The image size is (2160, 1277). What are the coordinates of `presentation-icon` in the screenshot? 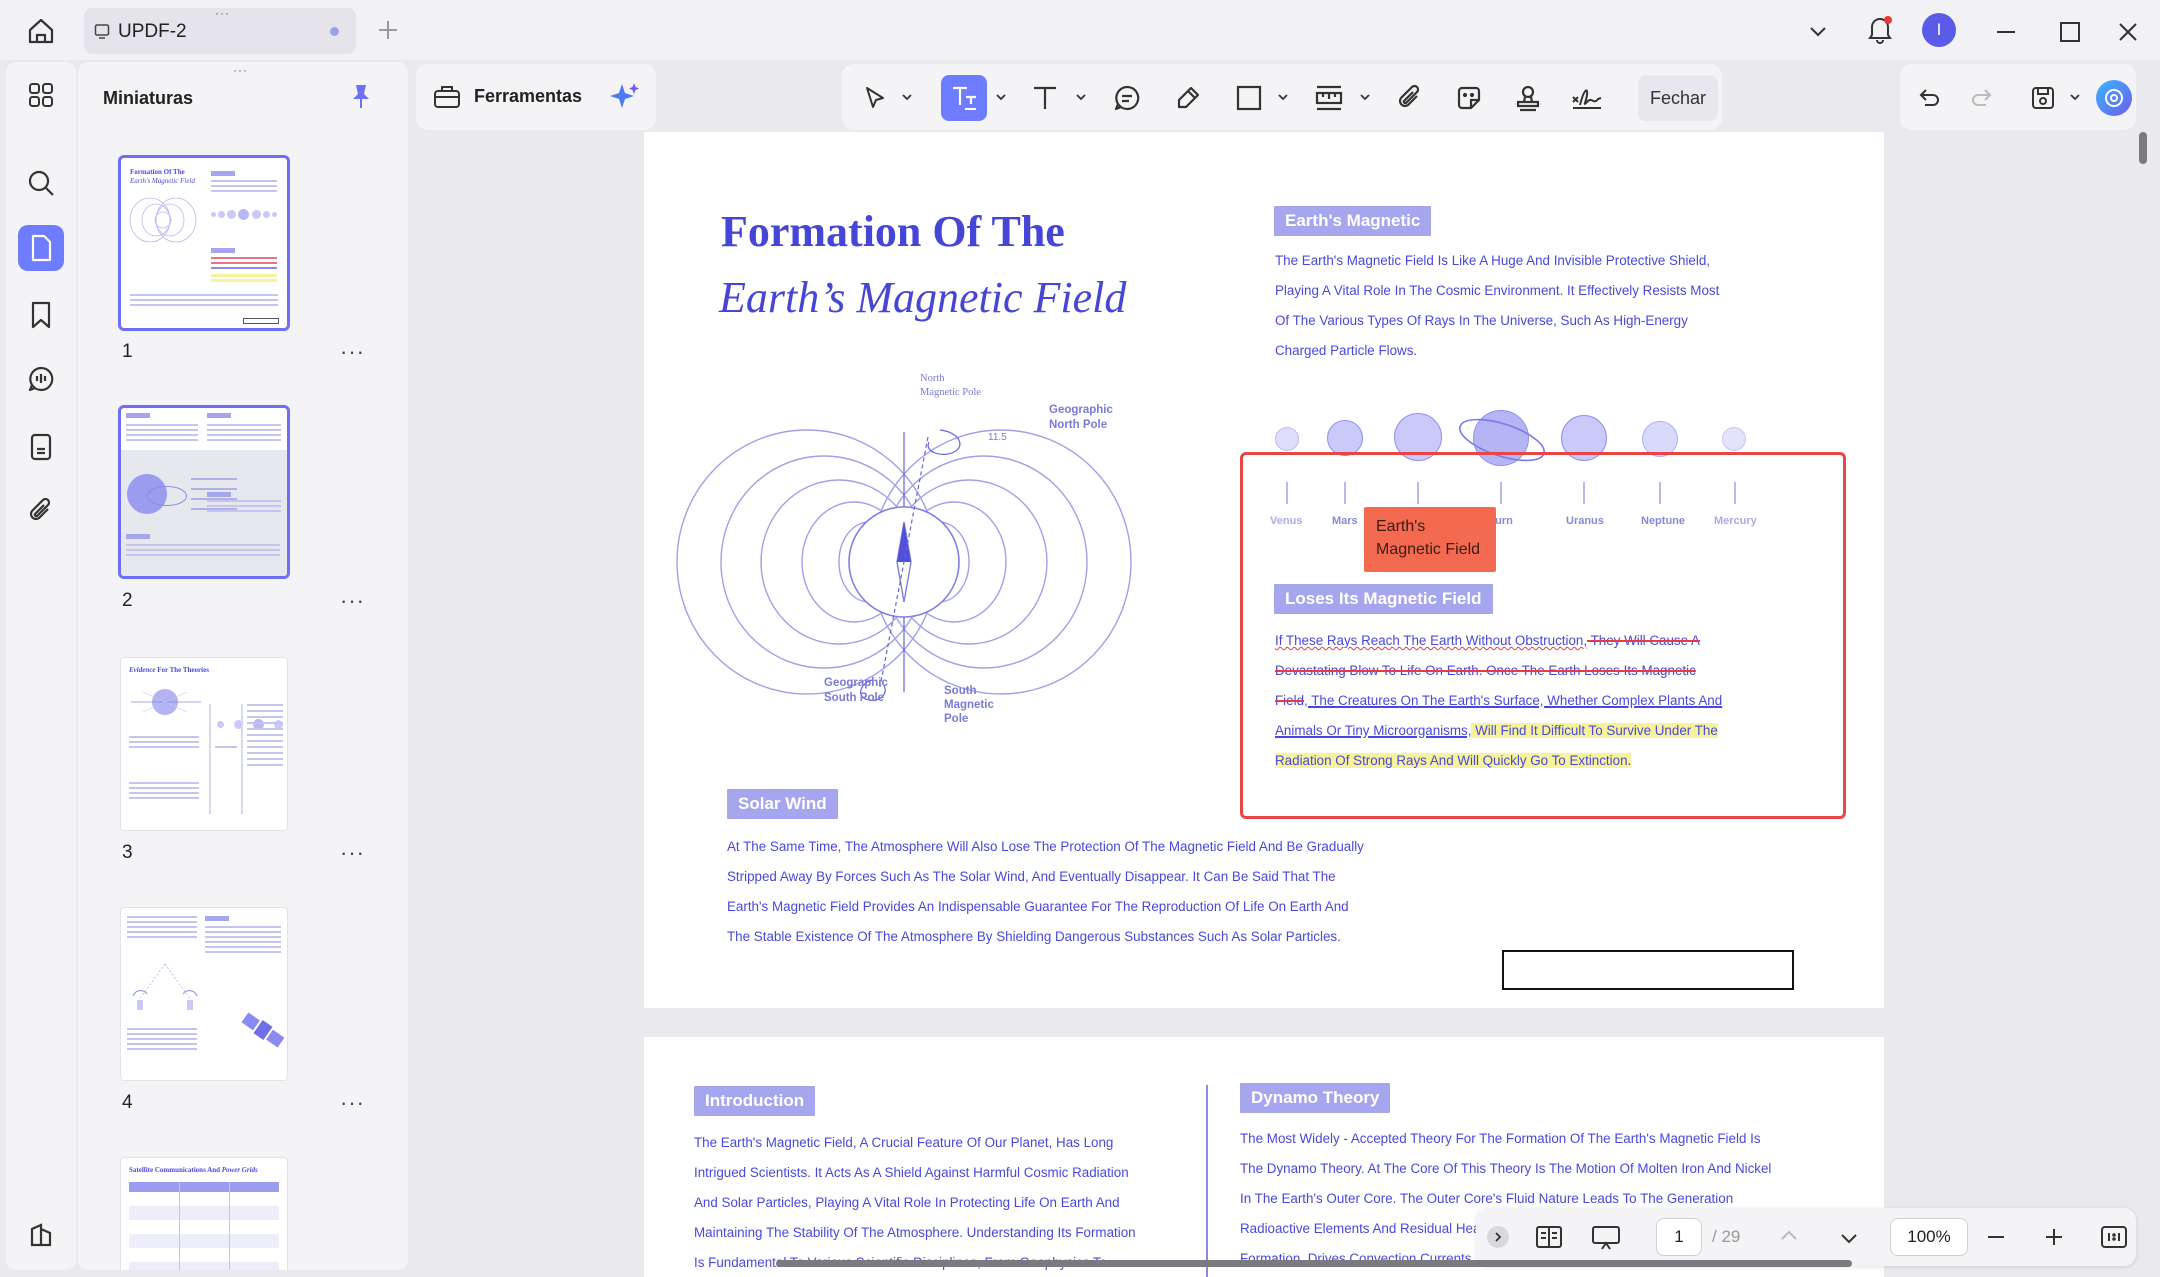 It's located at (1606, 1237).